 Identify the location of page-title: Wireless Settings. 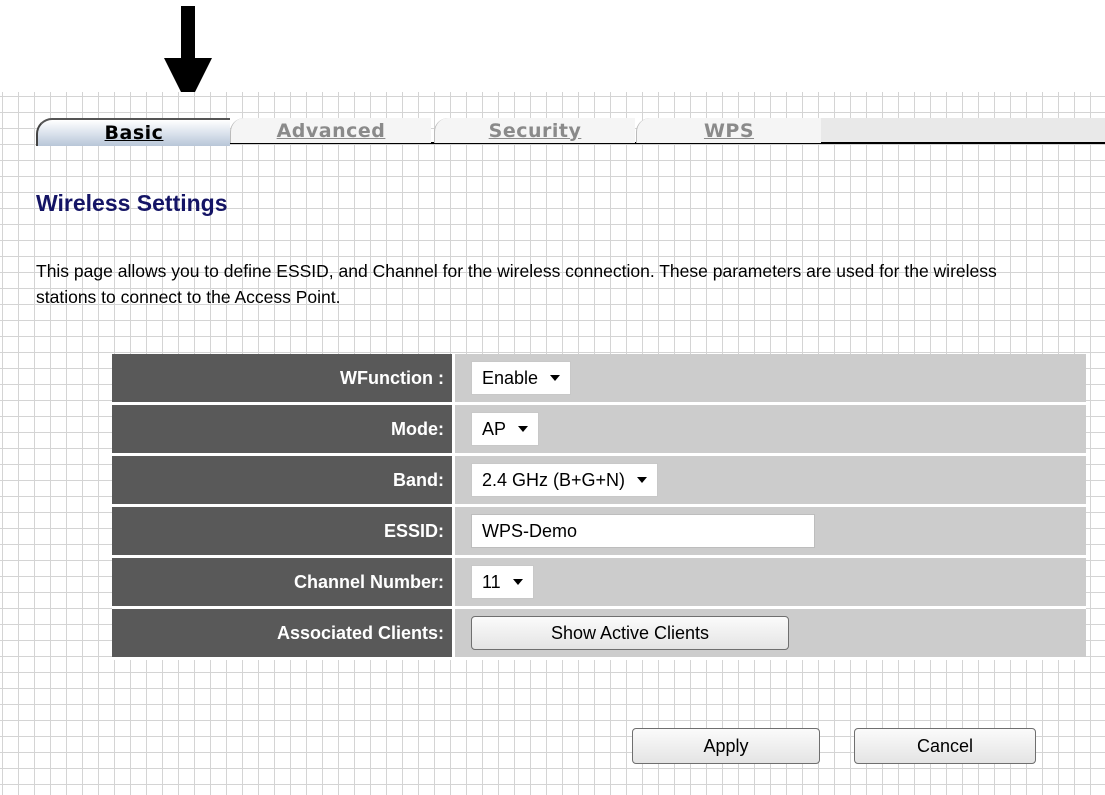
(132, 203).